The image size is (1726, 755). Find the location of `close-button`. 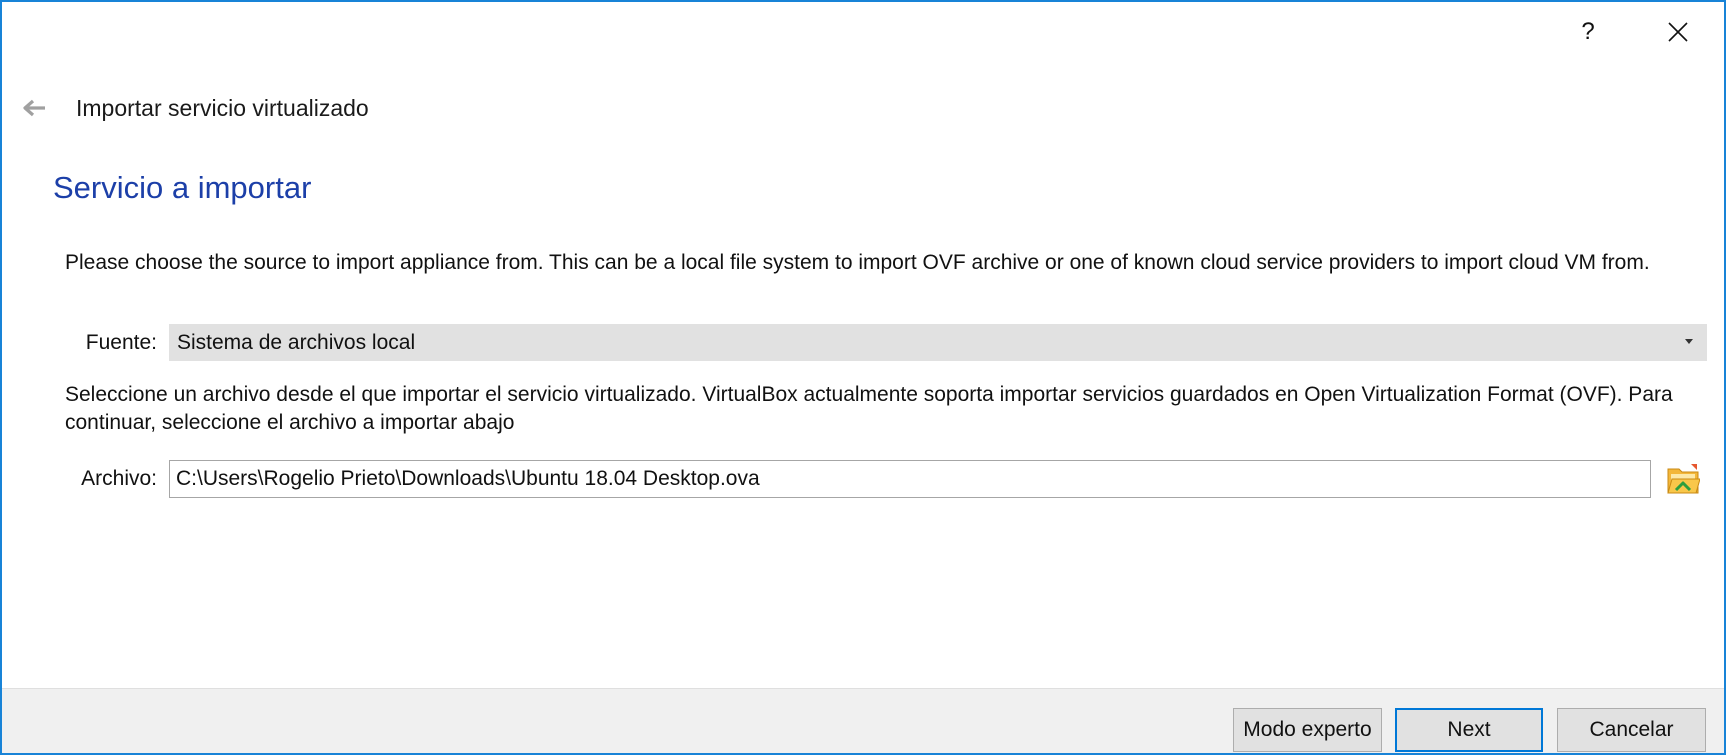

close-button is located at coordinates (1678, 32).